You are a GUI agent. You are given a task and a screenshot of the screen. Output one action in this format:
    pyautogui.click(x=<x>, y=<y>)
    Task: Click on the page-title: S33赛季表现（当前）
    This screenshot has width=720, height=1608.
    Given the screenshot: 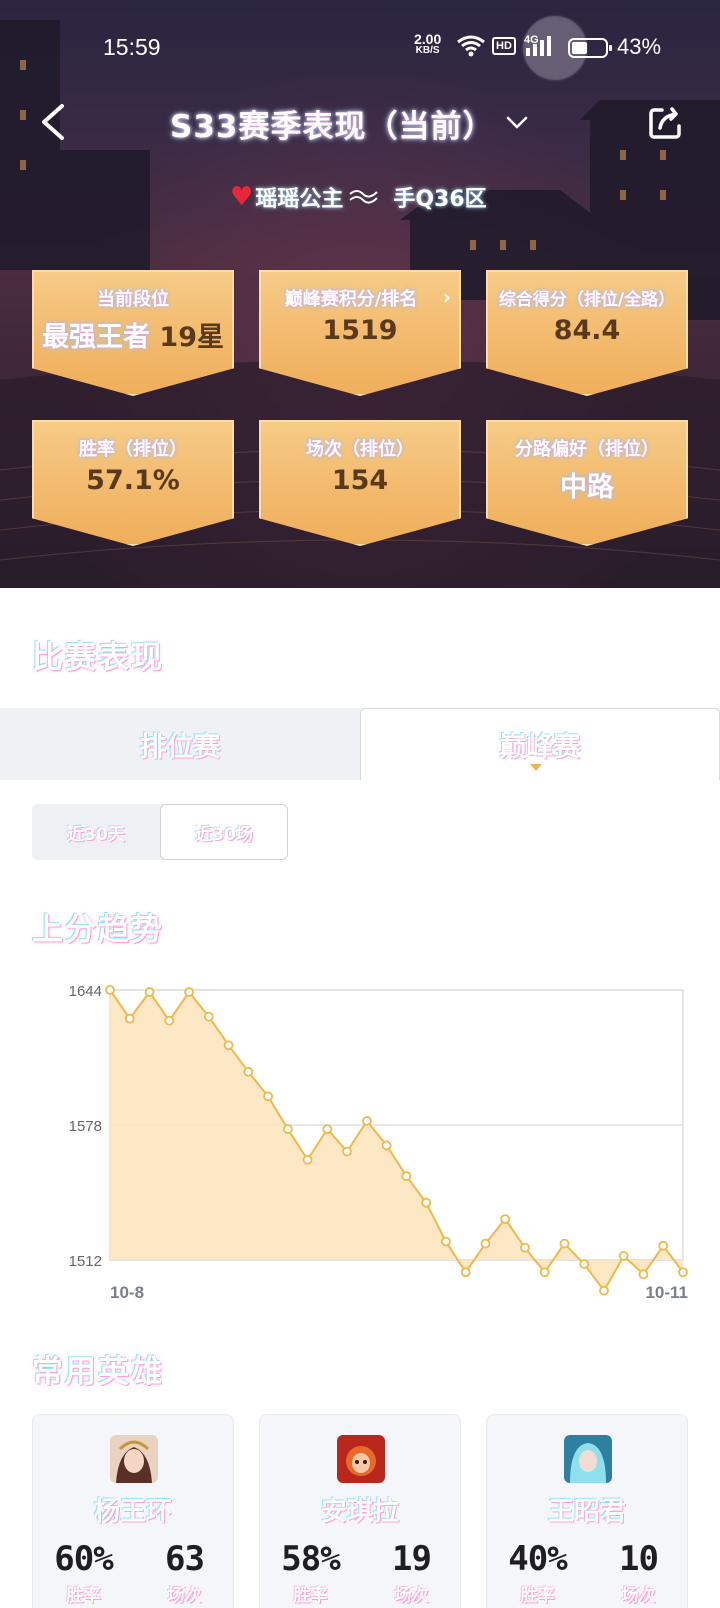 What is the action you would take?
    pyautogui.click(x=332, y=126)
    